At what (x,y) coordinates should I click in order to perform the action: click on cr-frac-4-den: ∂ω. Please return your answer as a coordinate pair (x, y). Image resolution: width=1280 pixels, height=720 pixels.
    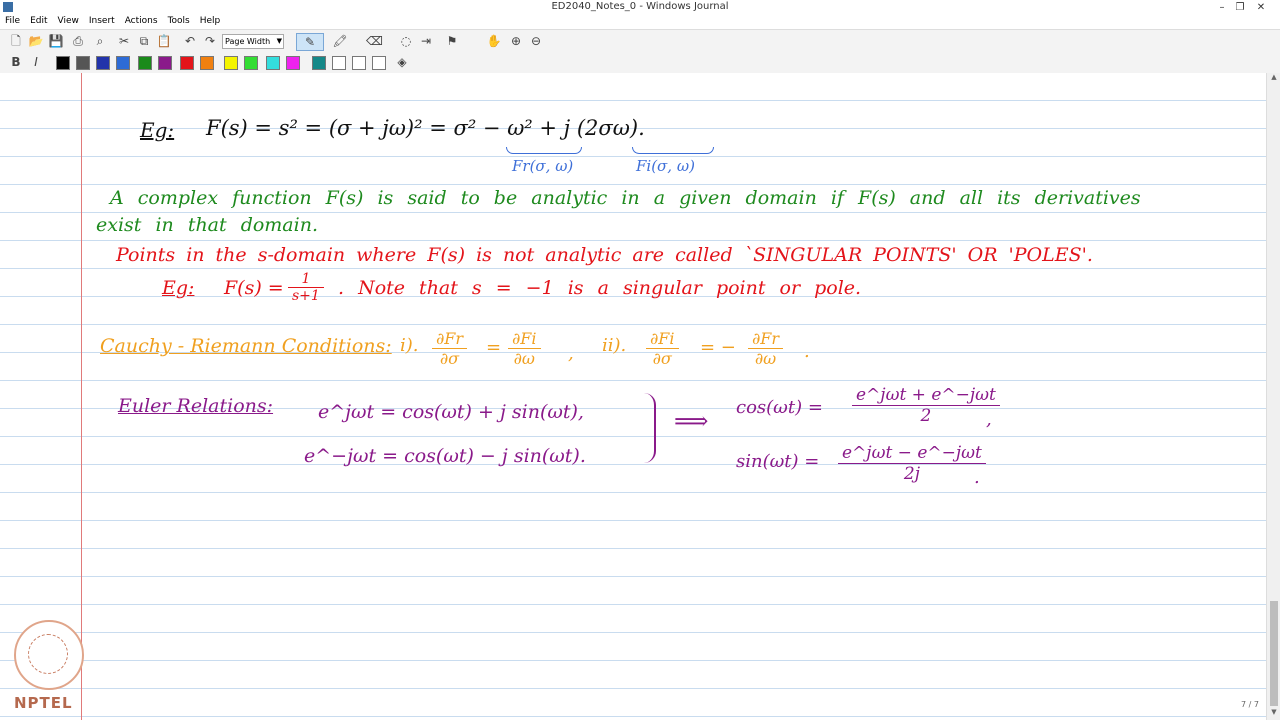
    Looking at the image, I should click on (766, 358).